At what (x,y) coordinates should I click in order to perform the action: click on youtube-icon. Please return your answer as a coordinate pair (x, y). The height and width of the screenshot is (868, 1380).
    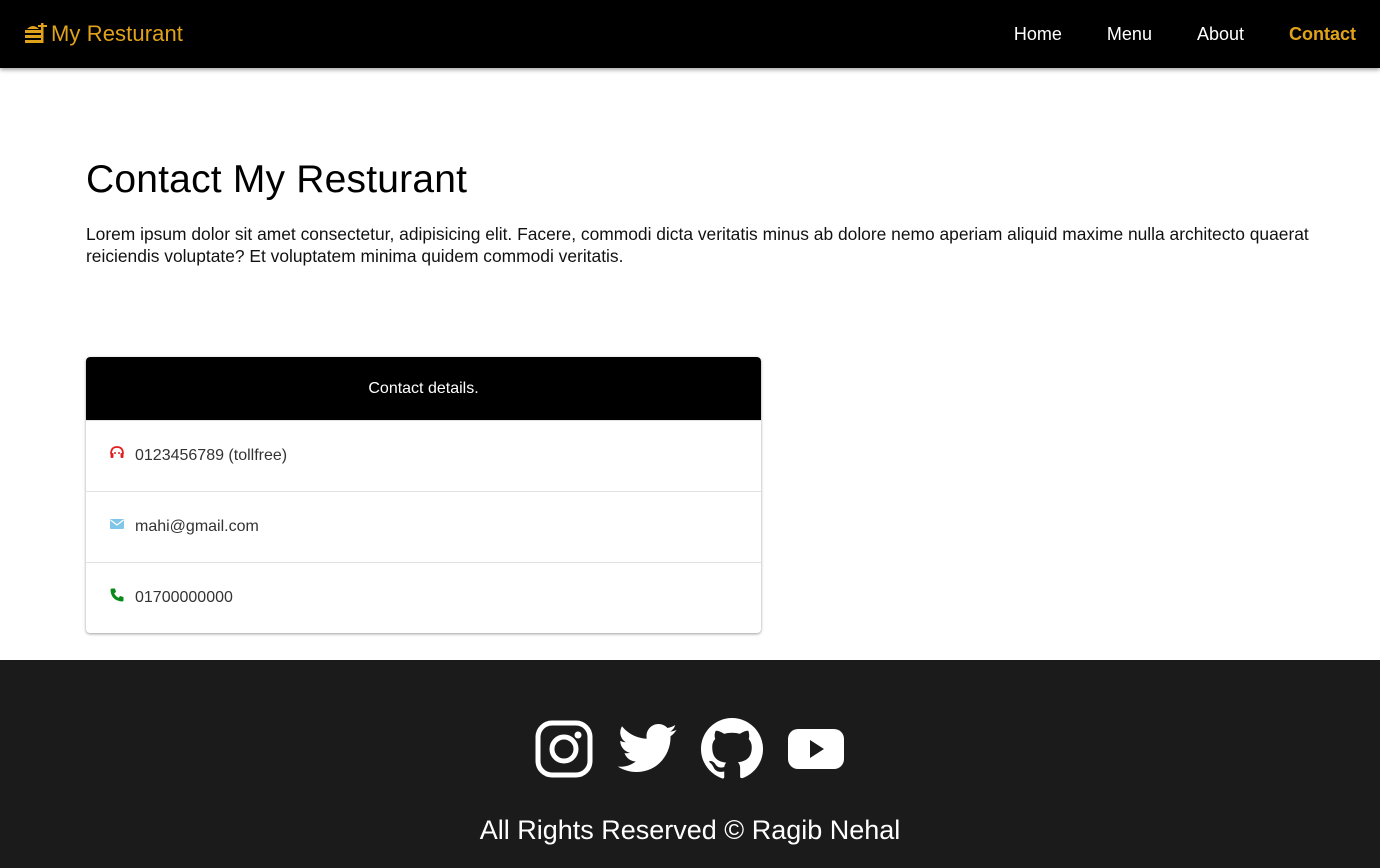
    Looking at the image, I should click on (816, 749).